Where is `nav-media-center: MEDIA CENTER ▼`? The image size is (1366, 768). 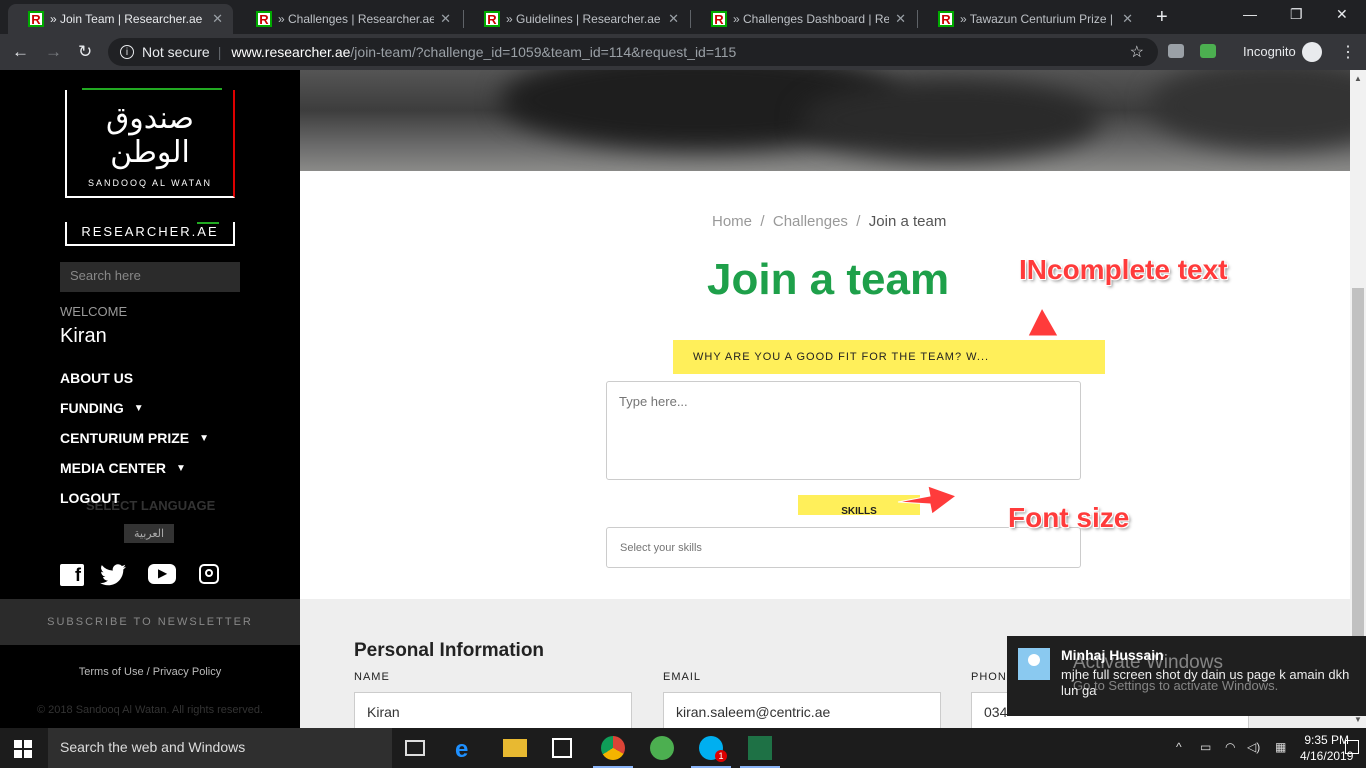 nav-media-center: MEDIA CENTER ▼ is located at coordinates (123, 468).